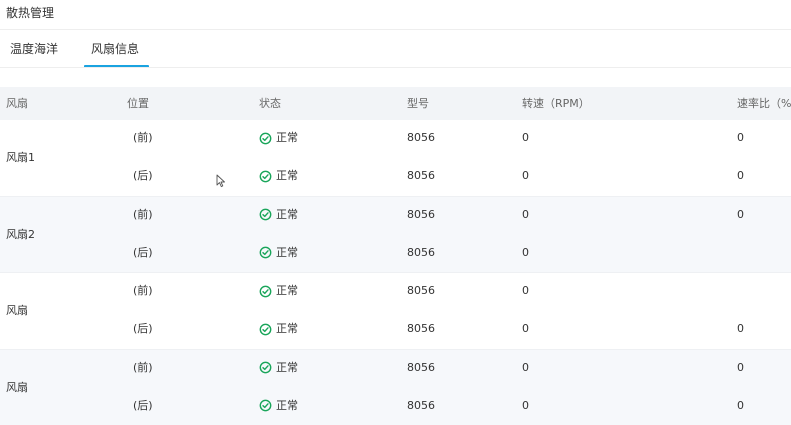  Describe the element at coordinates (220, 181) in the screenshot. I see `mouse-cursor-icon` at that location.